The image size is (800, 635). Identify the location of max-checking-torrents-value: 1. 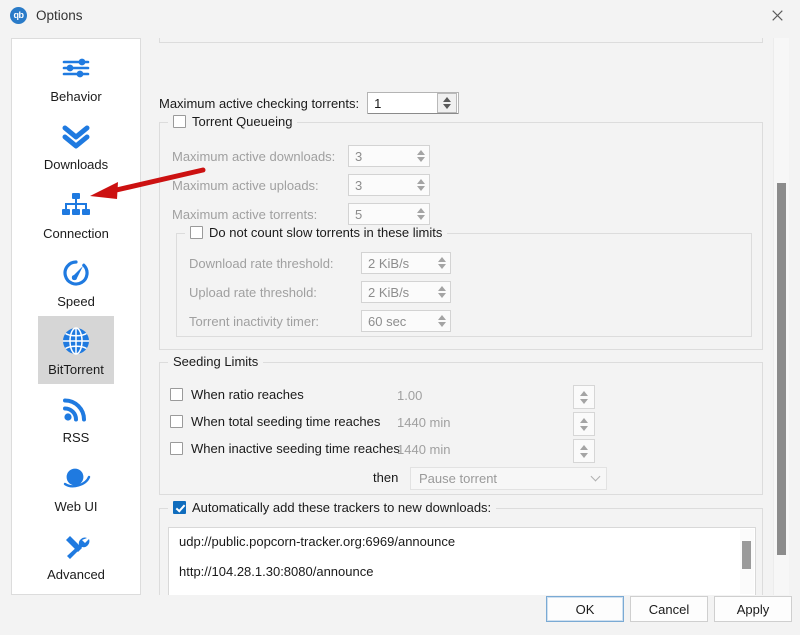
(402, 103).